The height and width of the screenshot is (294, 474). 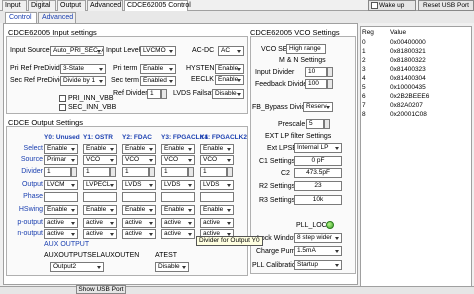 I want to click on lock-window-select: 8 step wider, so click(x=318, y=238).